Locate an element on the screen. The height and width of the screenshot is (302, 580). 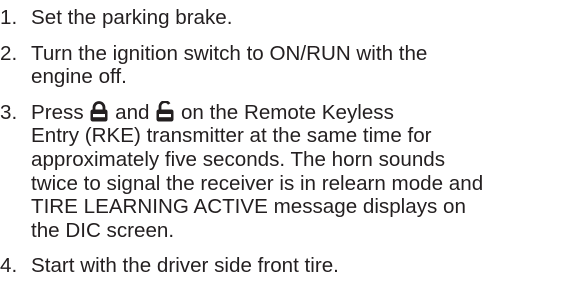
unlock-icon is located at coordinates (165, 111).